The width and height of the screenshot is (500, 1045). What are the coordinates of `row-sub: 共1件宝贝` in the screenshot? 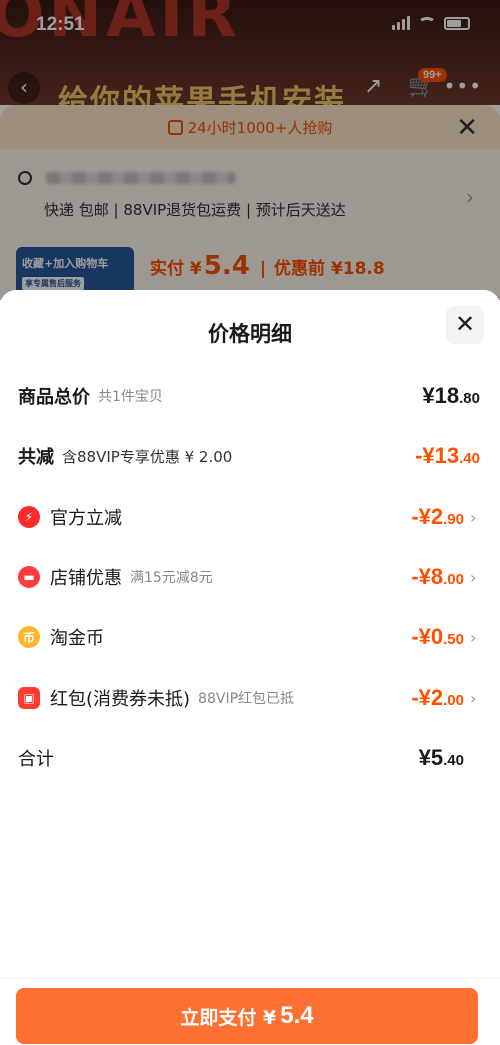 It's located at (130, 397).